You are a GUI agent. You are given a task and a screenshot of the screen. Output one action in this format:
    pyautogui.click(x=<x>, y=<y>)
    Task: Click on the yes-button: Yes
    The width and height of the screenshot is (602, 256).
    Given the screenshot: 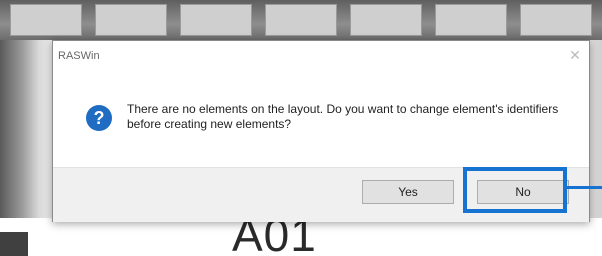 What is the action you would take?
    pyautogui.click(x=408, y=192)
    